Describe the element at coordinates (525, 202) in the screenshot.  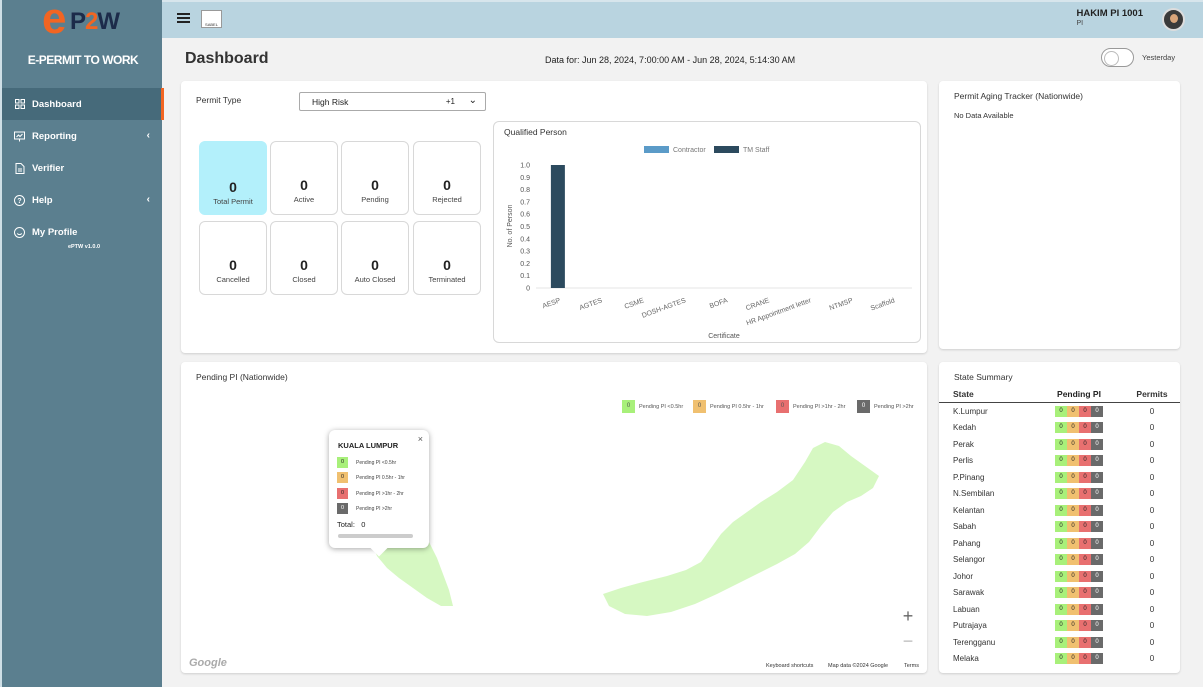
I see `y-tick-label: 0.7` at that location.